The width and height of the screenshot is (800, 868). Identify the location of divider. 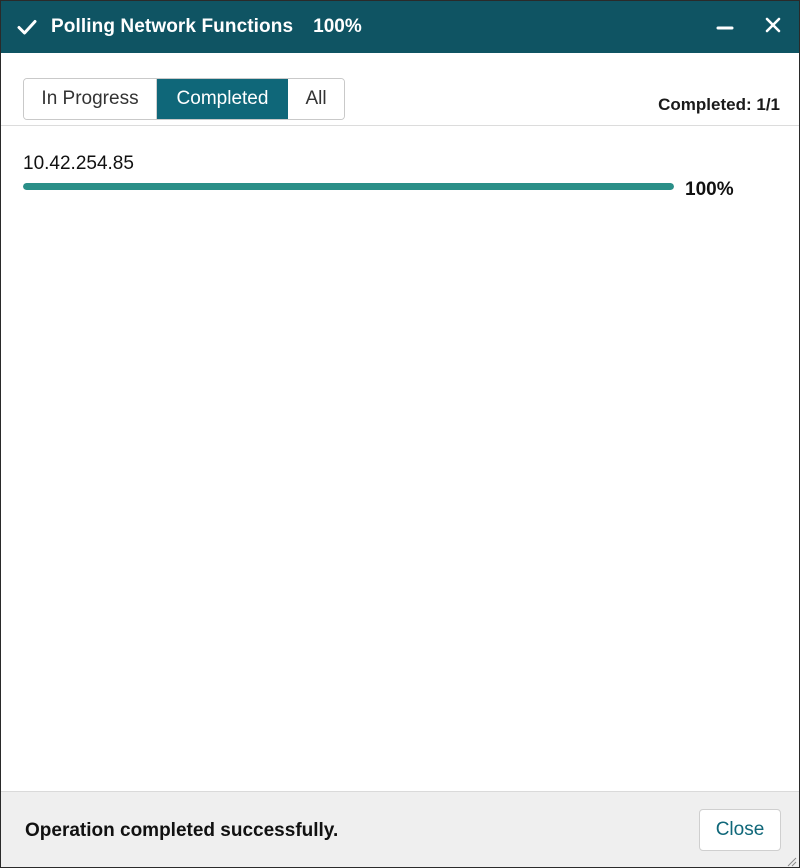
(400, 125).